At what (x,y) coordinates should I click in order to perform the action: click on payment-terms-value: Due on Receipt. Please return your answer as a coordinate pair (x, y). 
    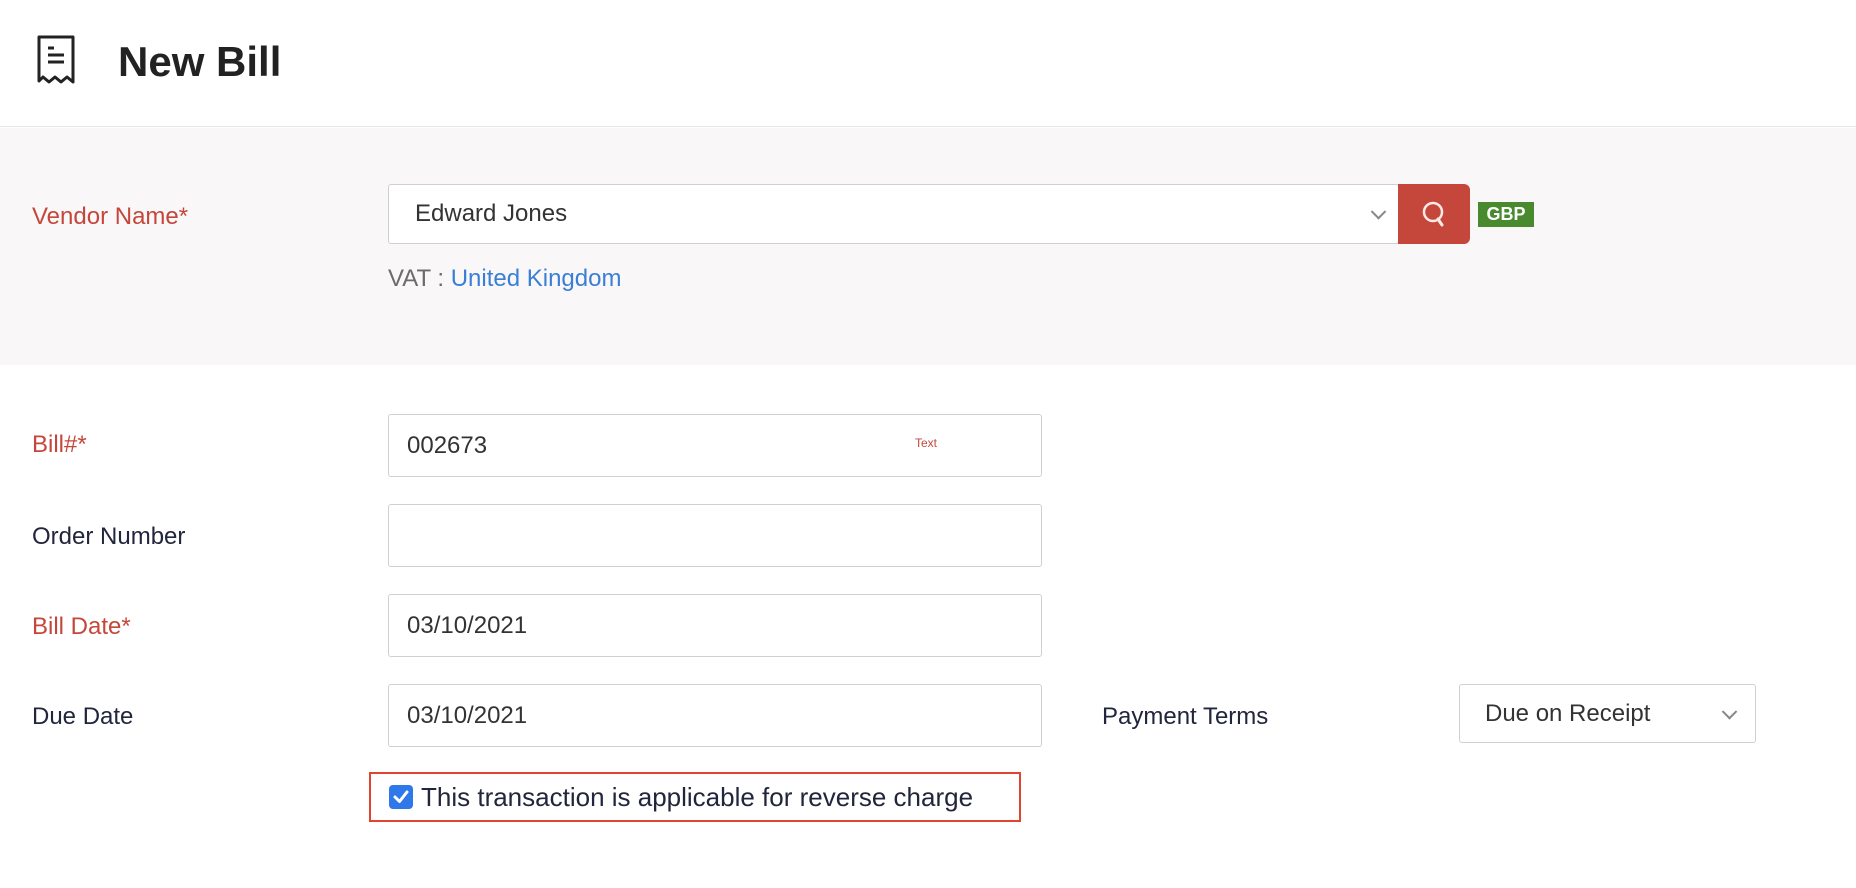
    Looking at the image, I should click on (1568, 713).